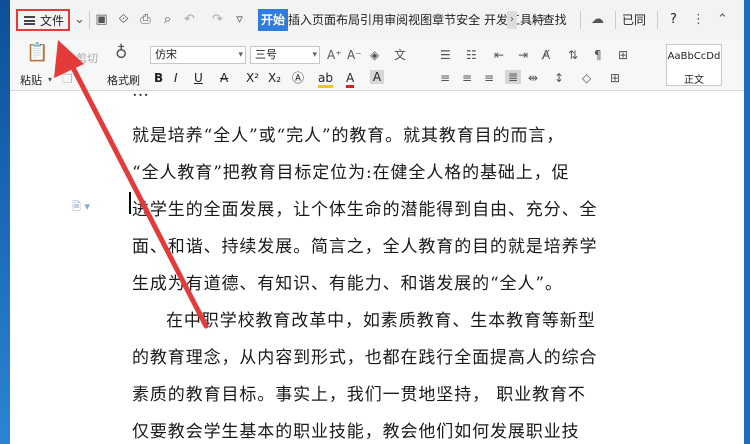  Describe the element at coordinates (698, 19) in the screenshot. I see `more-options-icon: ⋮` at that location.